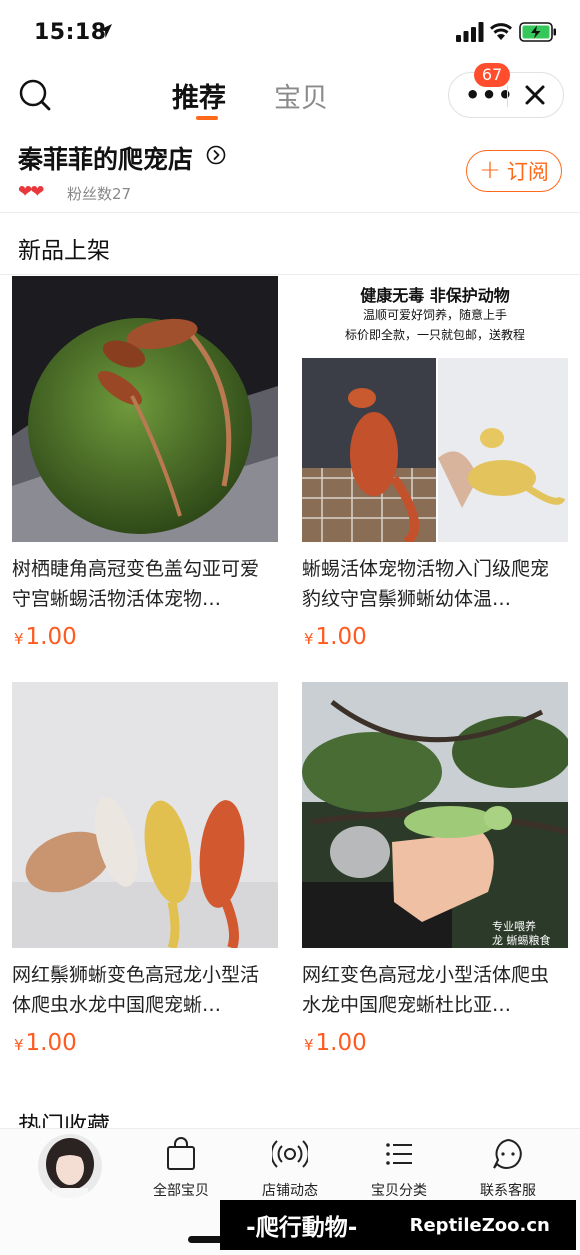  I want to click on shop-avatar, so click(70, 1166).